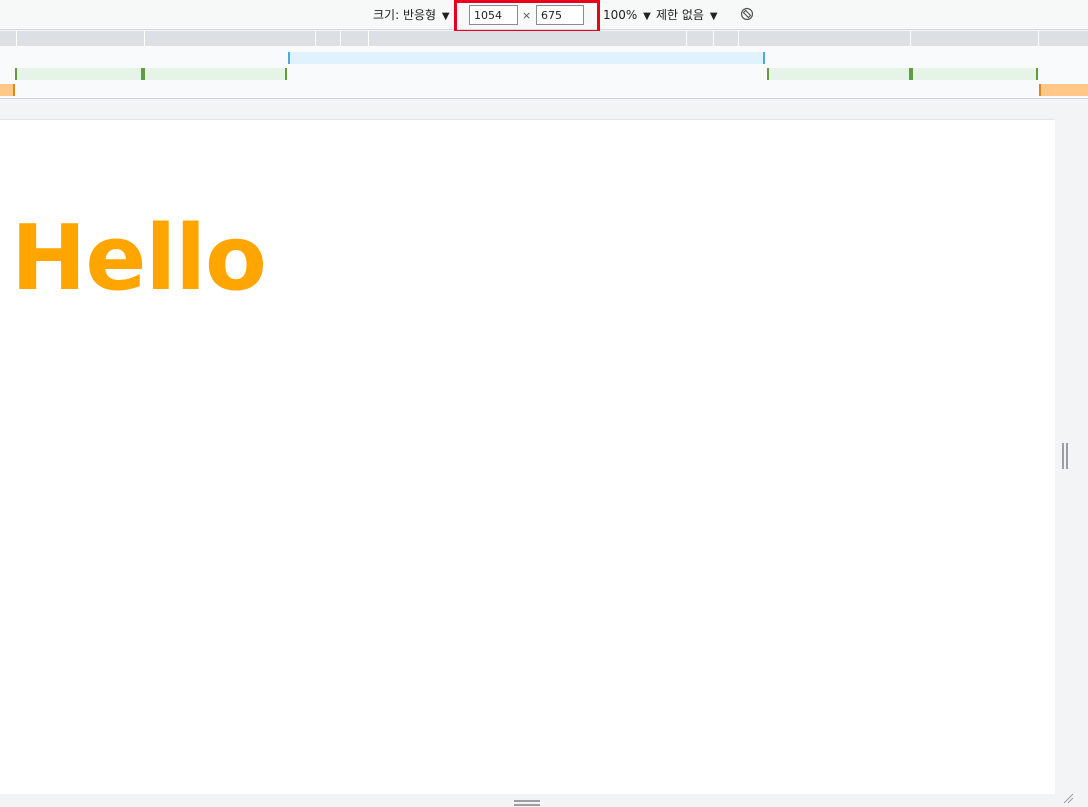 This screenshot has height=807, width=1088. Describe the element at coordinates (527, 803) in the screenshot. I see `resize-handle-bottom` at that location.